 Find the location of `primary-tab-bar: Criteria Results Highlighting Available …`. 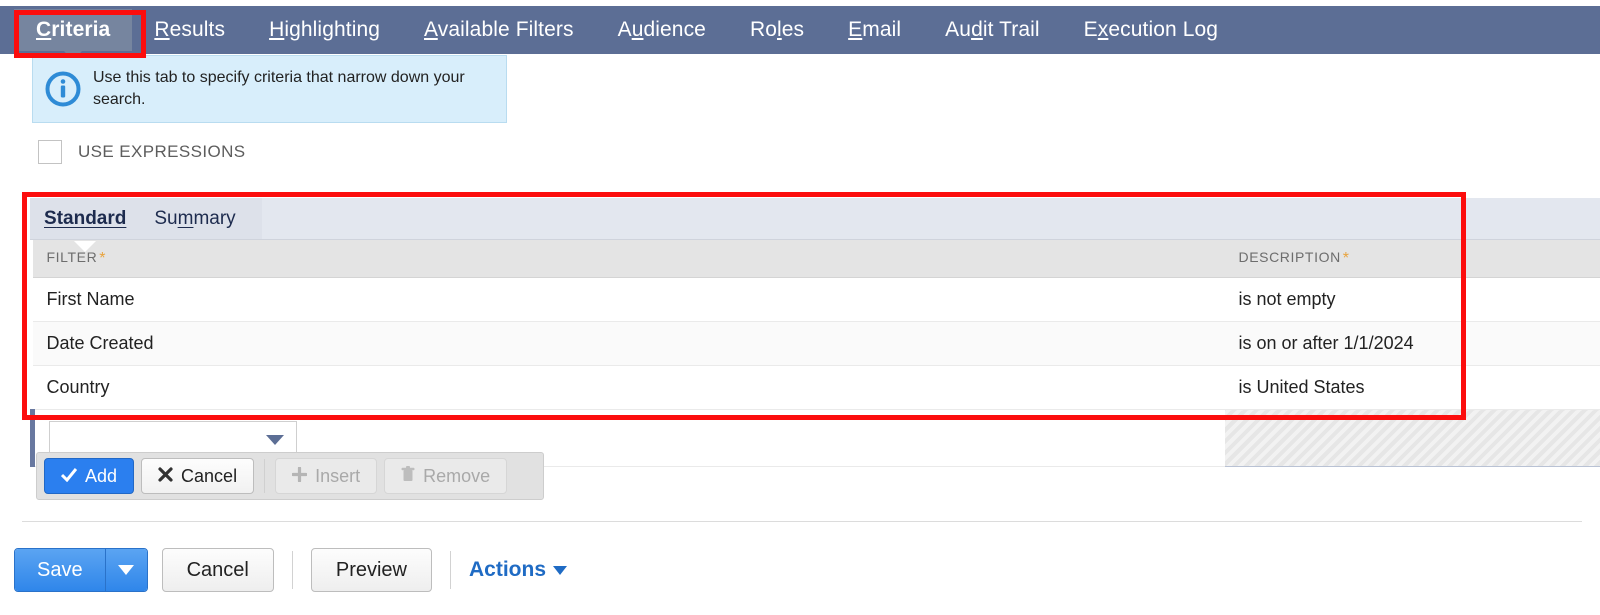

primary-tab-bar: Criteria Results Highlighting Available … is located at coordinates (800, 33).